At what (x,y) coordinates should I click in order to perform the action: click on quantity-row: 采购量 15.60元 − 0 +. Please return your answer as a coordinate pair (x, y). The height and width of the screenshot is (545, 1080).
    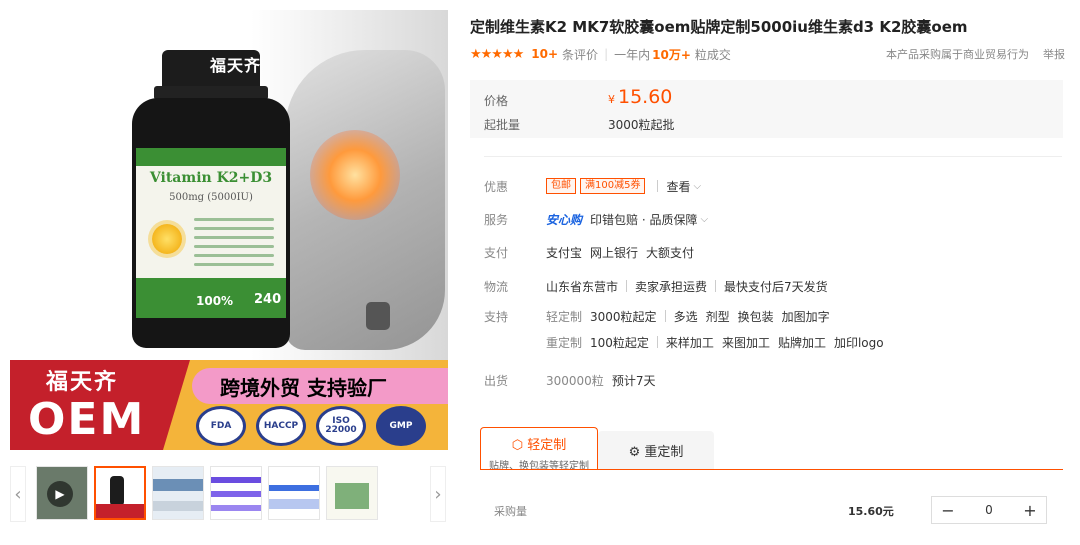
    Looking at the image, I should click on (771, 510).